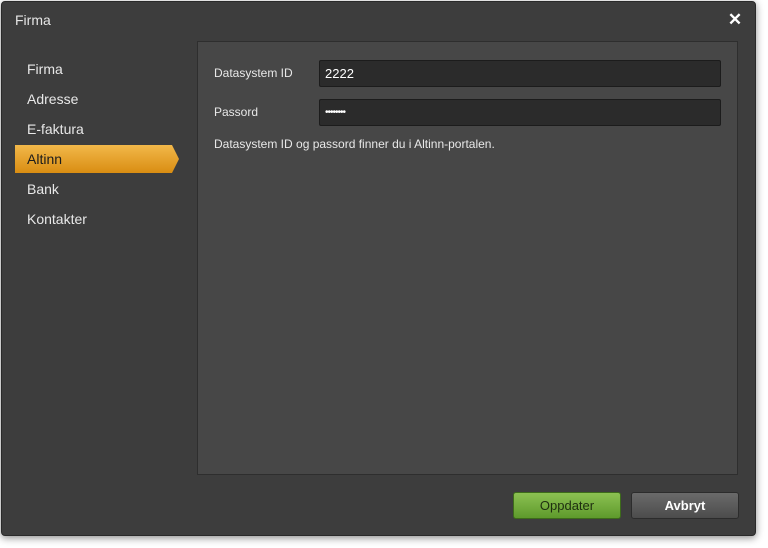  What do you see at coordinates (90, 219) in the screenshot?
I see `sidebar-item-kontakter: Kontakter` at bounding box center [90, 219].